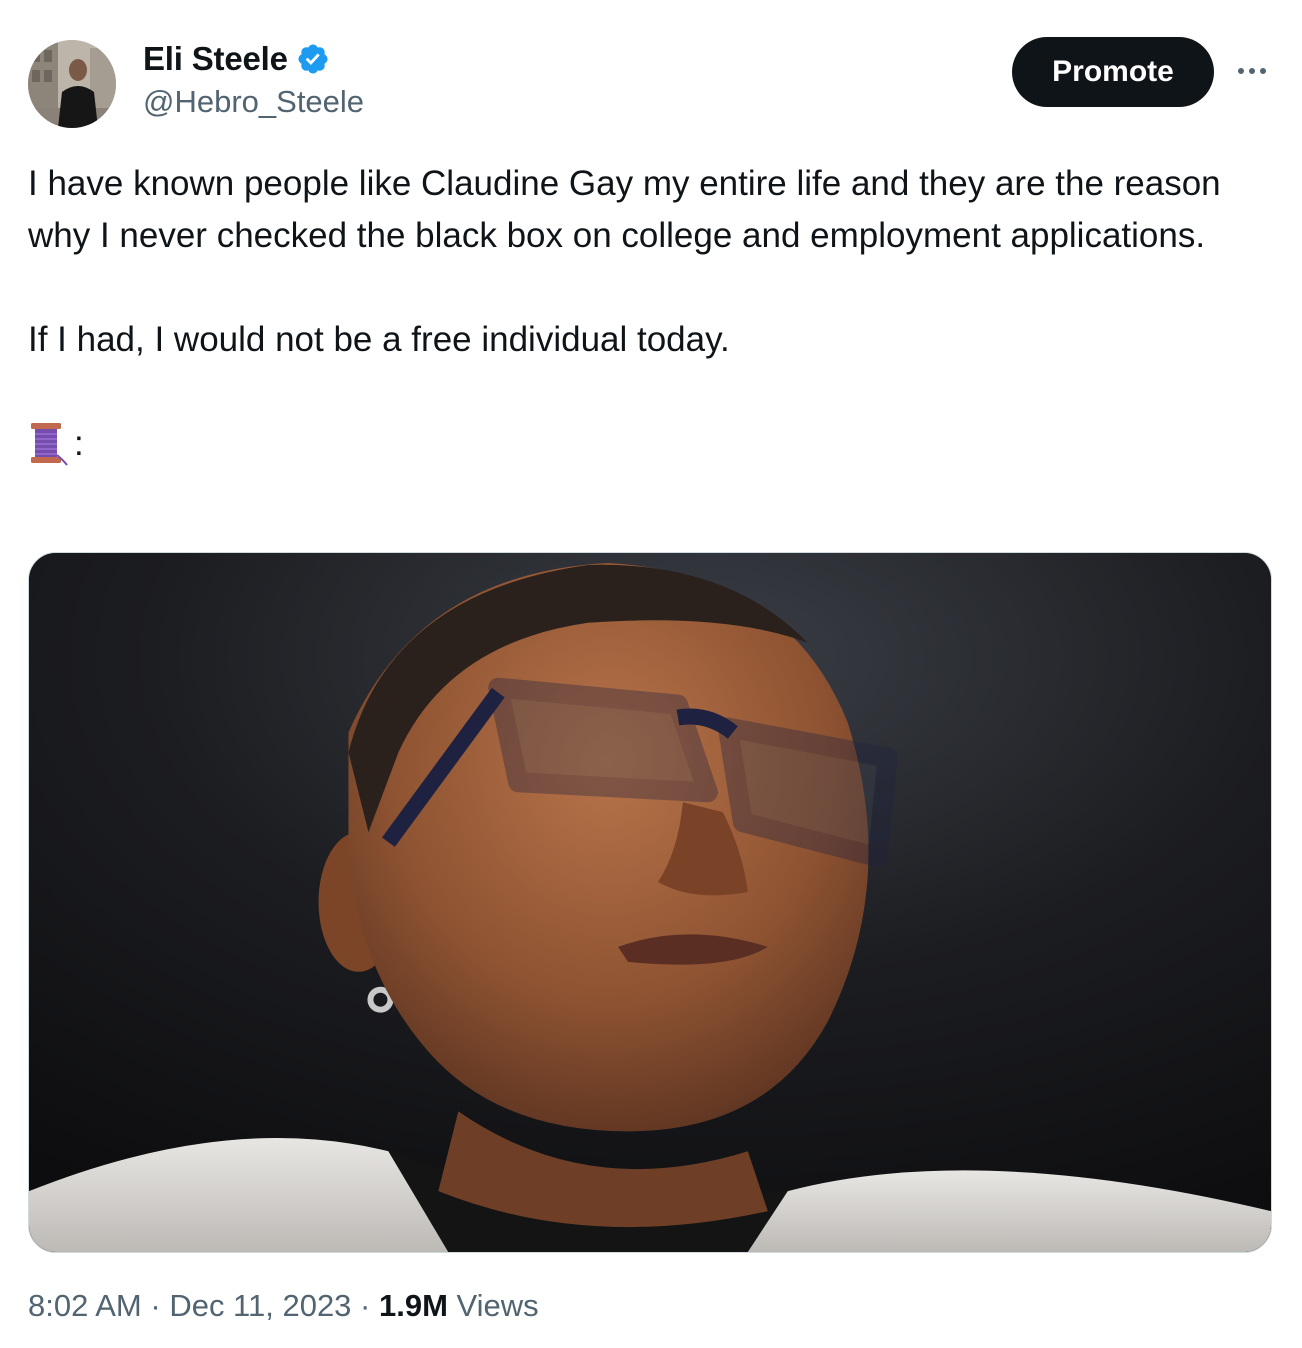  I want to click on avatar, so click(72, 84).